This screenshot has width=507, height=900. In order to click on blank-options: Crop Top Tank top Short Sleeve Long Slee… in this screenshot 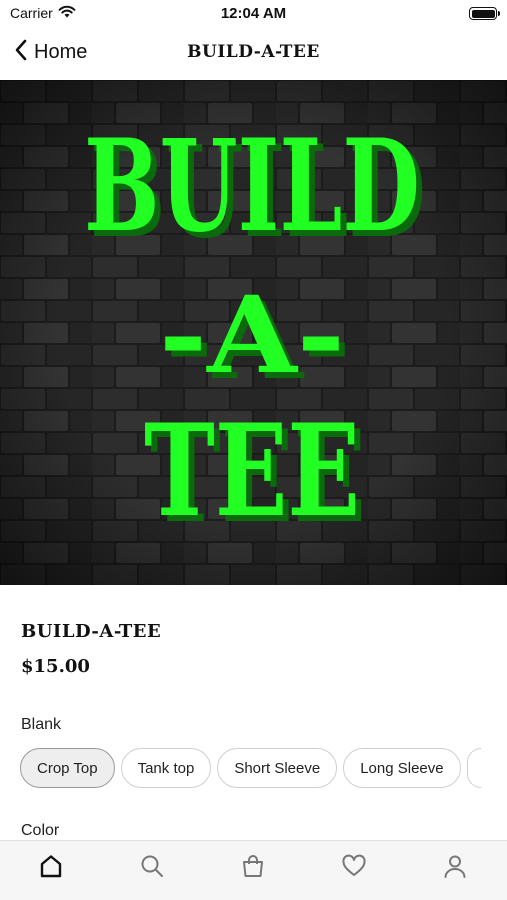, I will do `click(250, 768)`.